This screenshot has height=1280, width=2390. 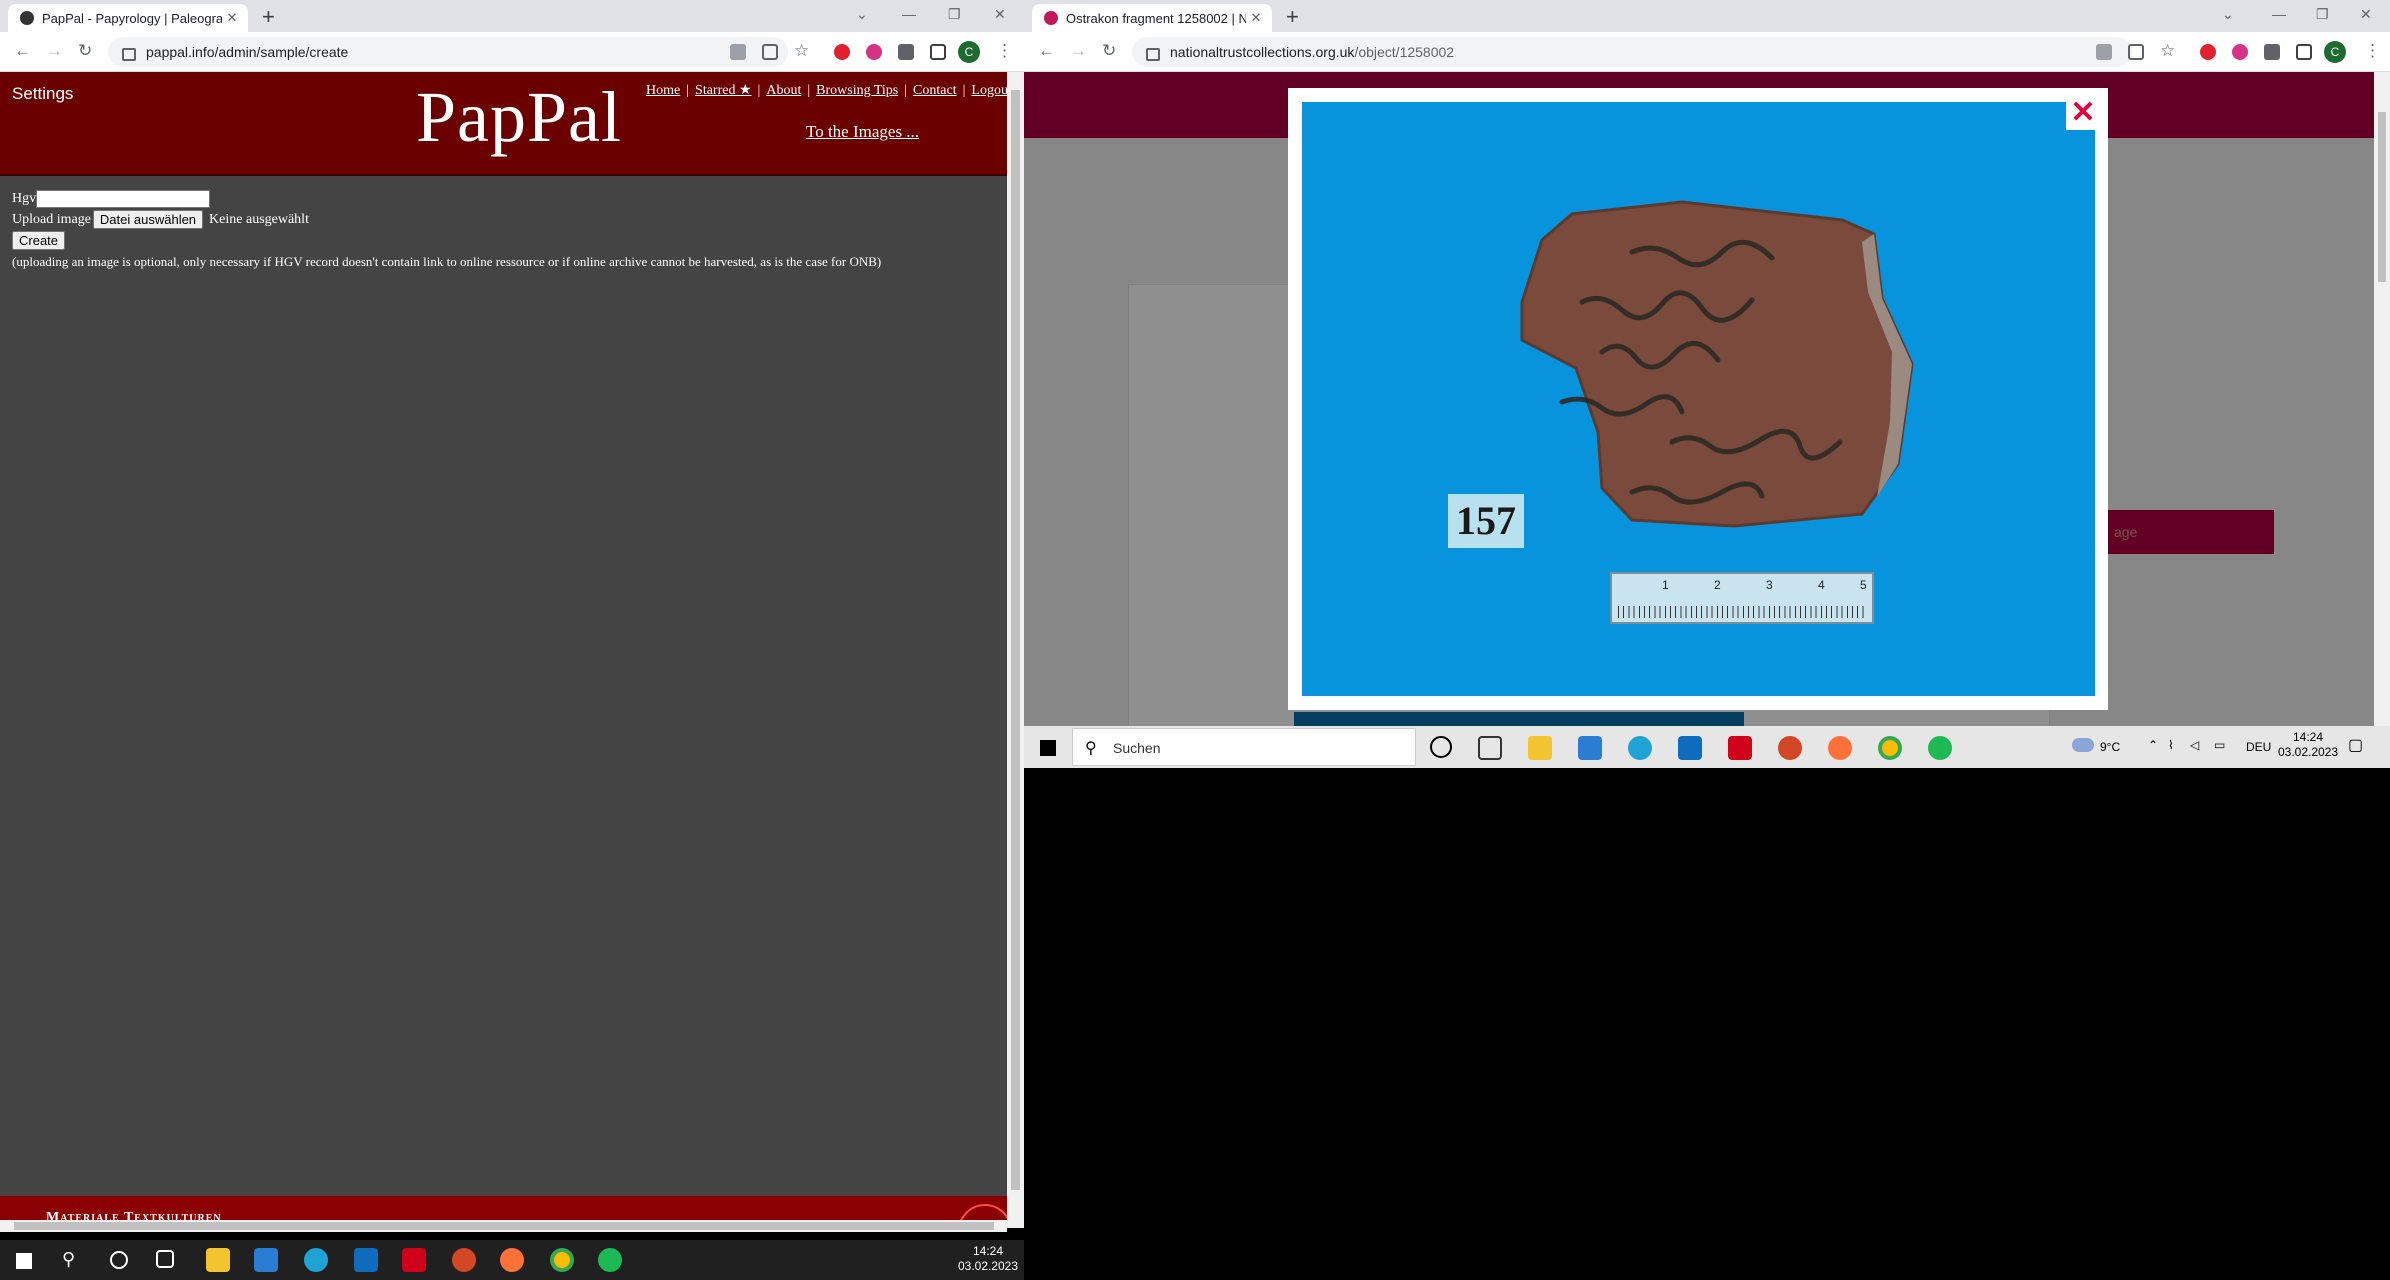 What do you see at coordinates (519, 117) in the screenshot?
I see `pappal-logo: PapPal` at bounding box center [519, 117].